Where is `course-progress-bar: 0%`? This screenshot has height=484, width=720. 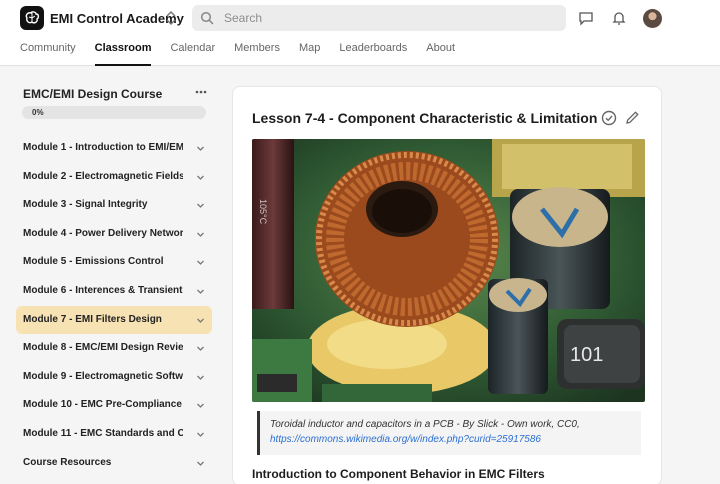
course-progress-bar: 0% is located at coordinates (114, 112).